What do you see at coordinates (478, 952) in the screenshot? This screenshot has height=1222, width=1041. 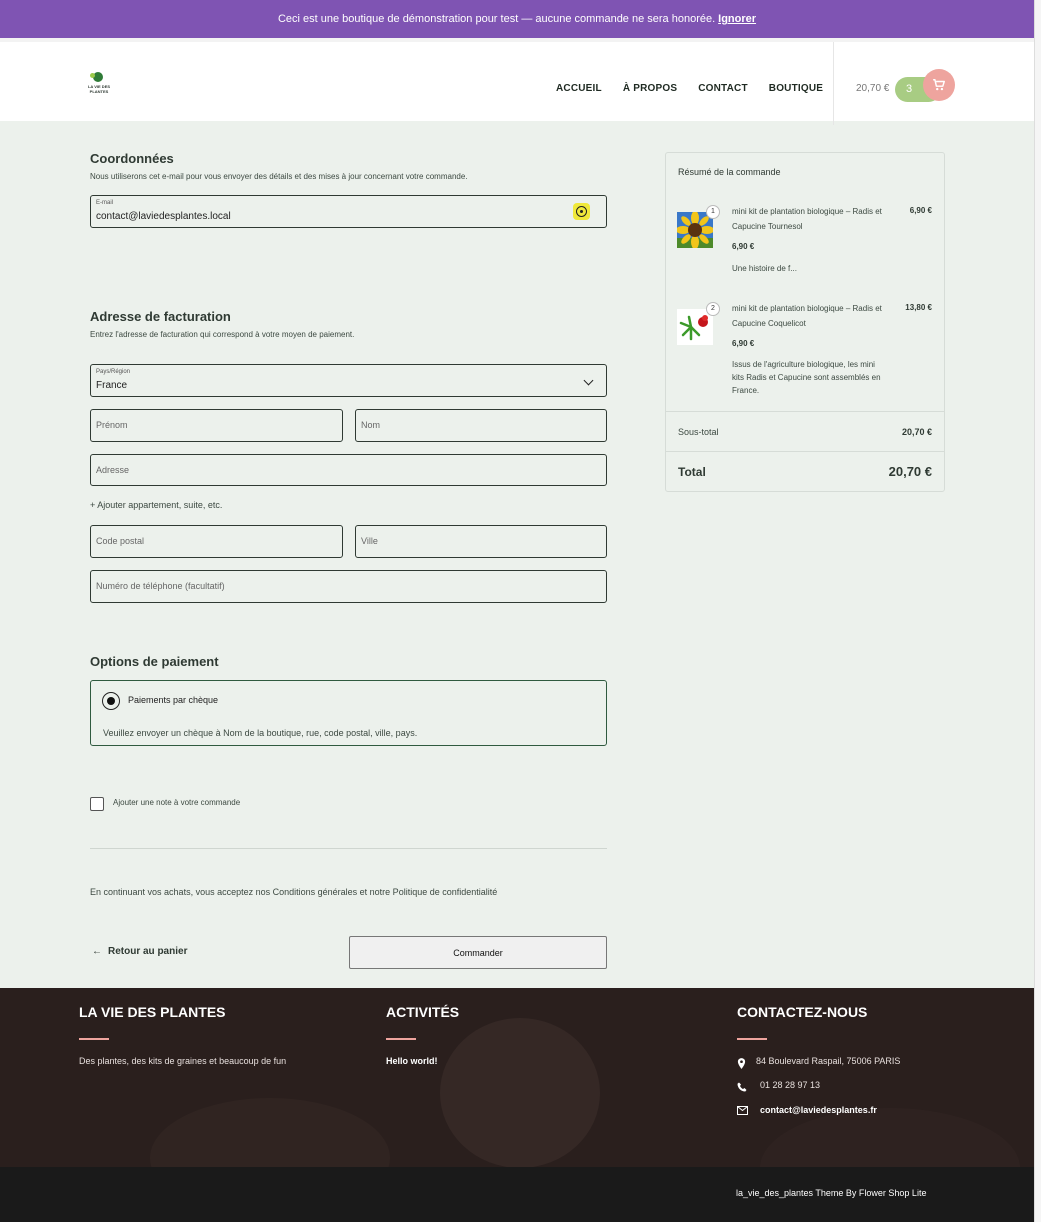 I see `place-order-button: Commander` at bounding box center [478, 952].